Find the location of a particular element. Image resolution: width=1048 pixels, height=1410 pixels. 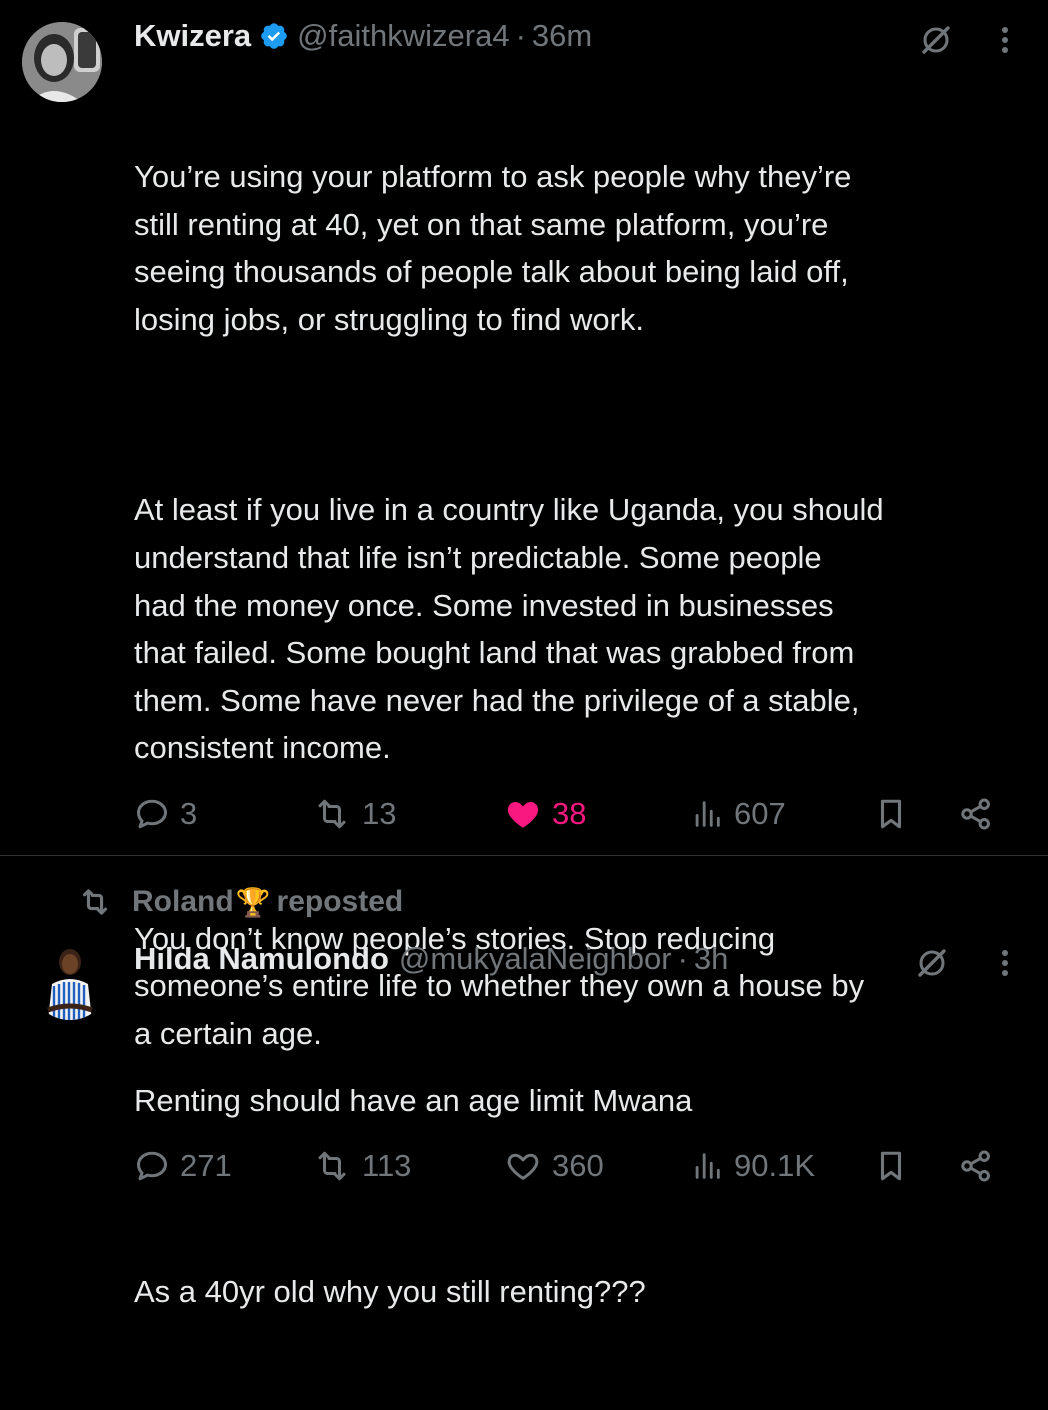

tweet-paragraph: As a 40yr old why you still renting??? is located at coordinates (390, 1291).